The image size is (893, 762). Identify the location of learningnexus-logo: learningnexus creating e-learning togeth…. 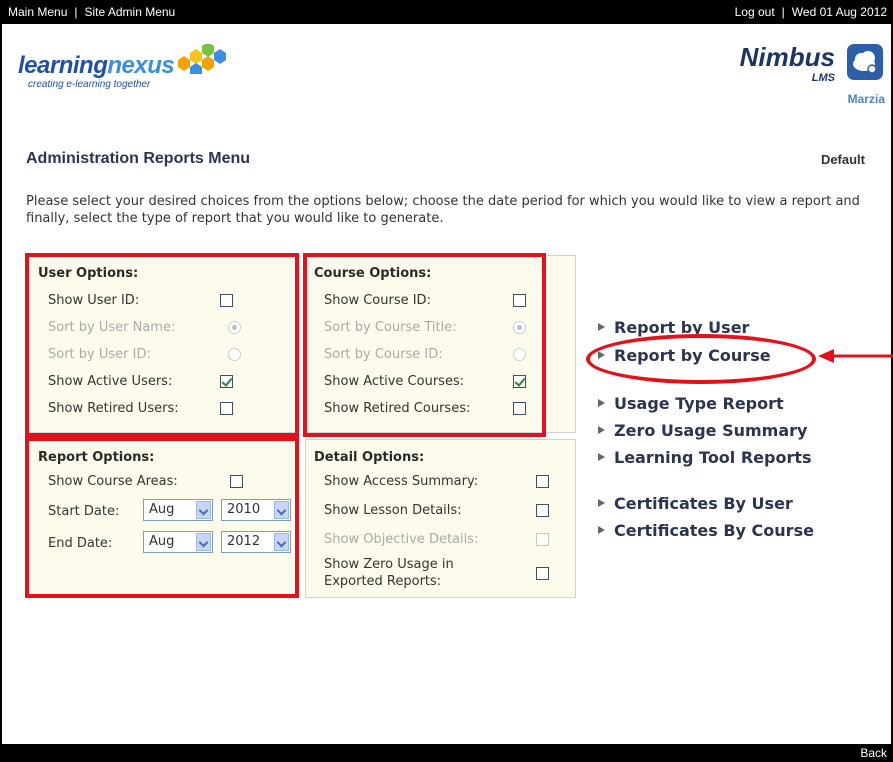
(122, 67).